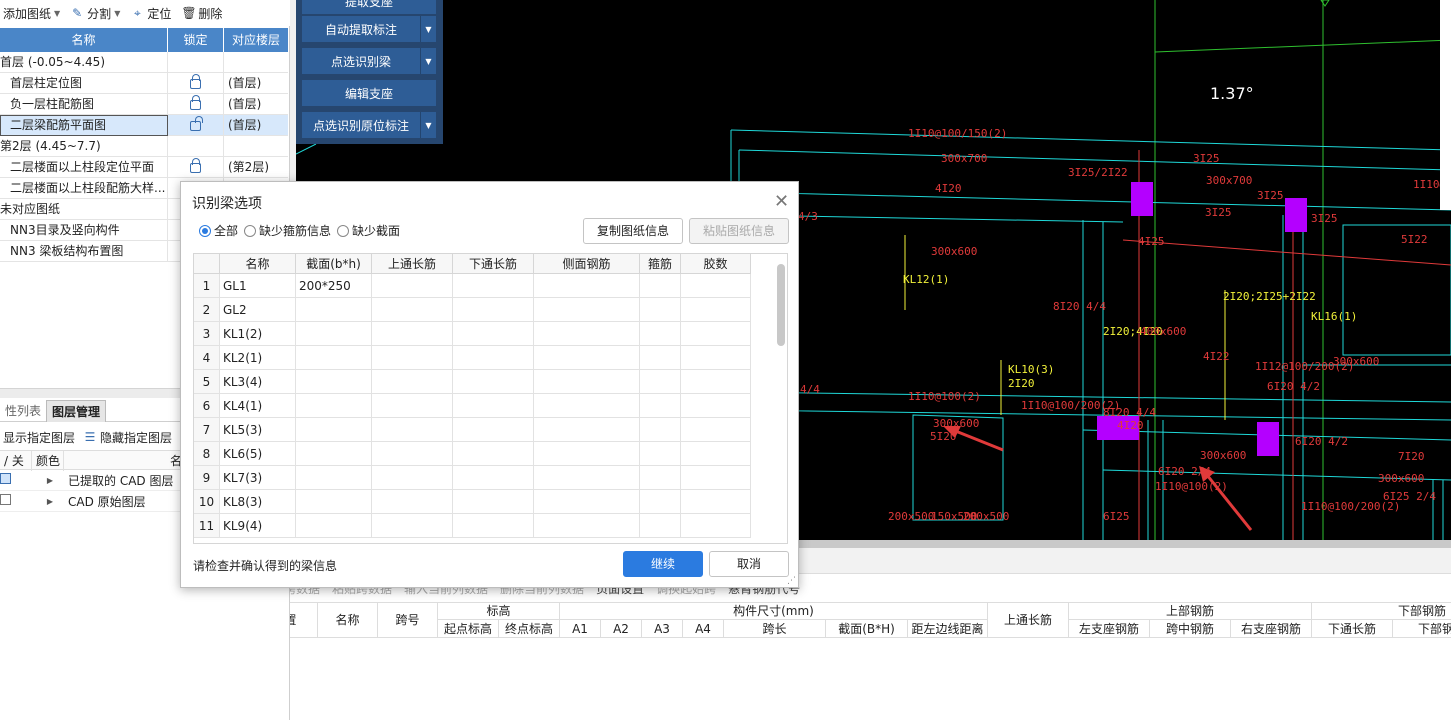 The width and height of the screenshot is (1451, 720). I want to click on locate-button: ⌖ 定位, so click(150, 13).